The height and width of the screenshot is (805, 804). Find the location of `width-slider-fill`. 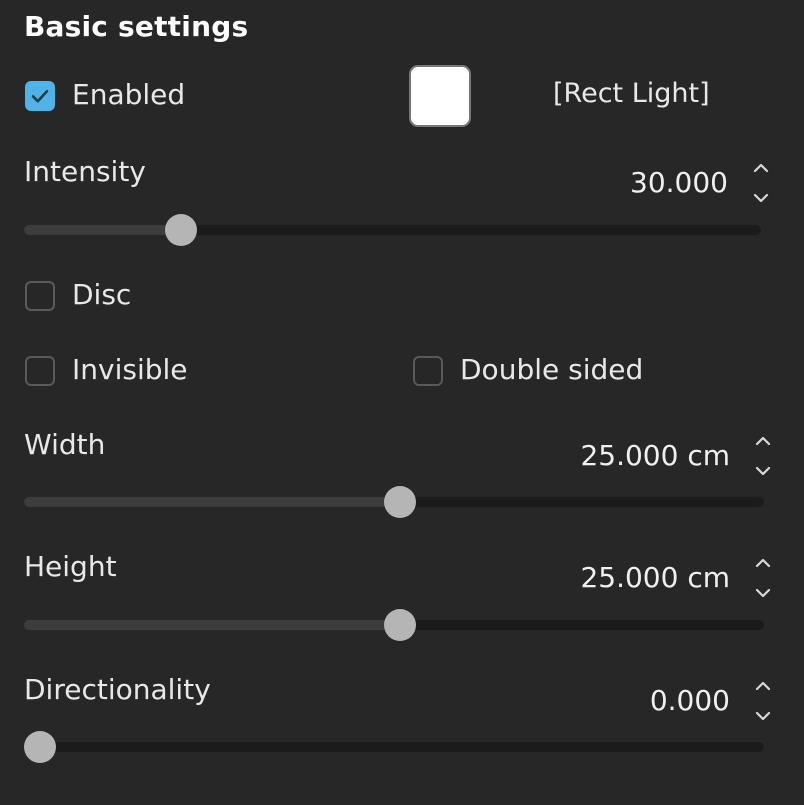

width-slider-fill is located at coordinates (212, 502).